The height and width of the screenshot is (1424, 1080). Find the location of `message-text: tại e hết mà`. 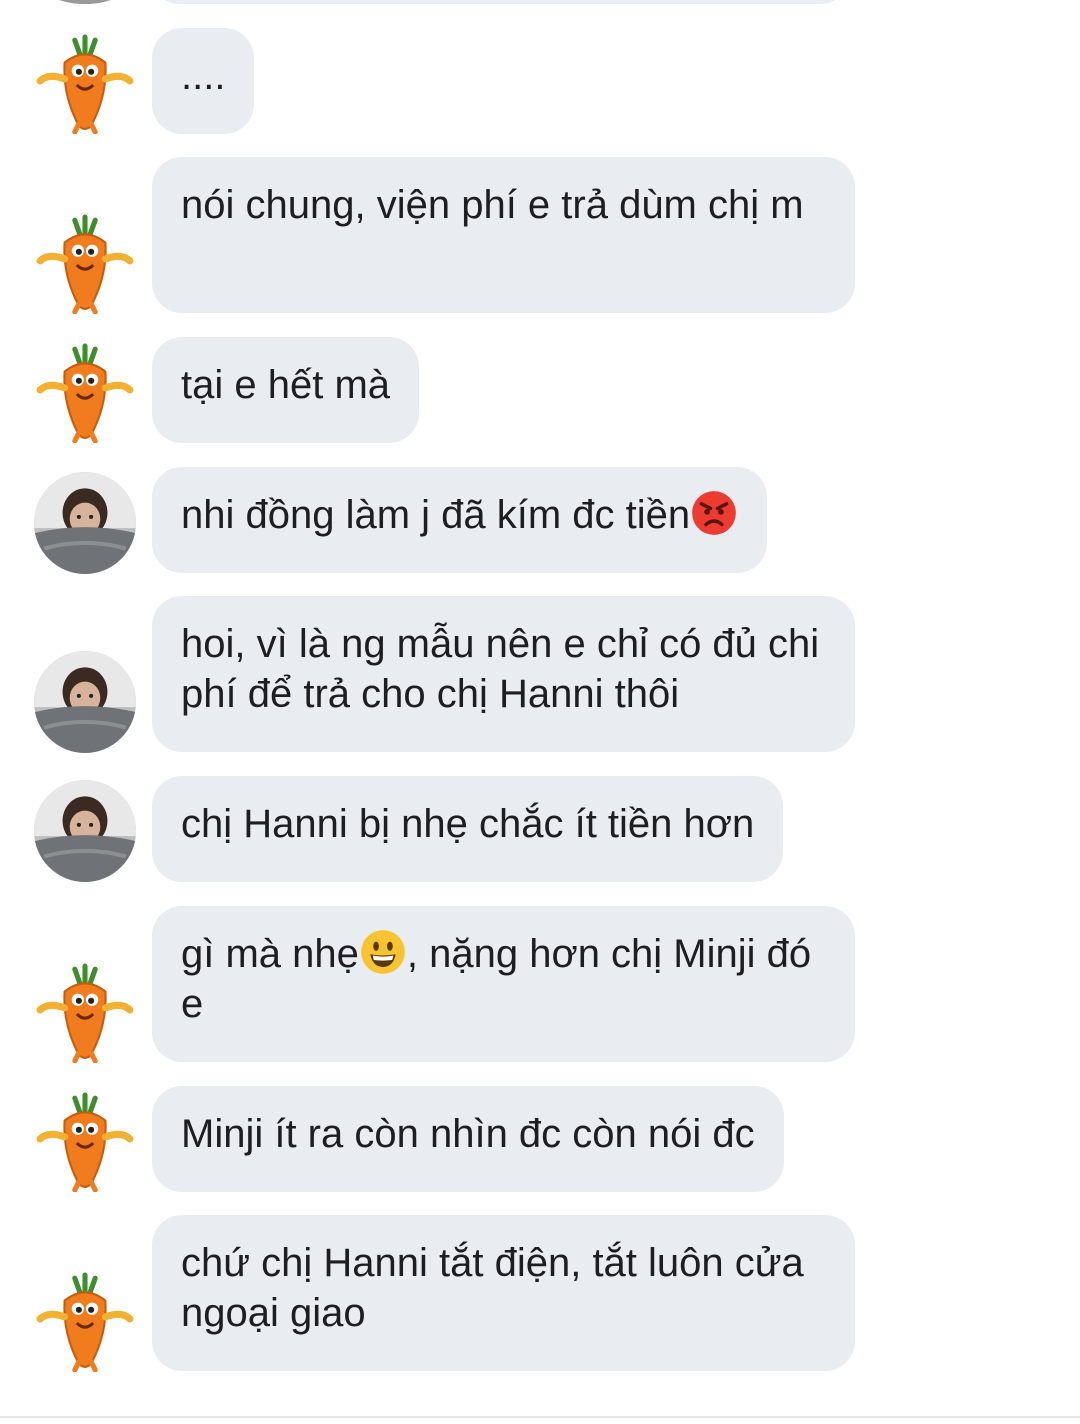

message-text: tại e hết mà is located at coordinates (286, 385).